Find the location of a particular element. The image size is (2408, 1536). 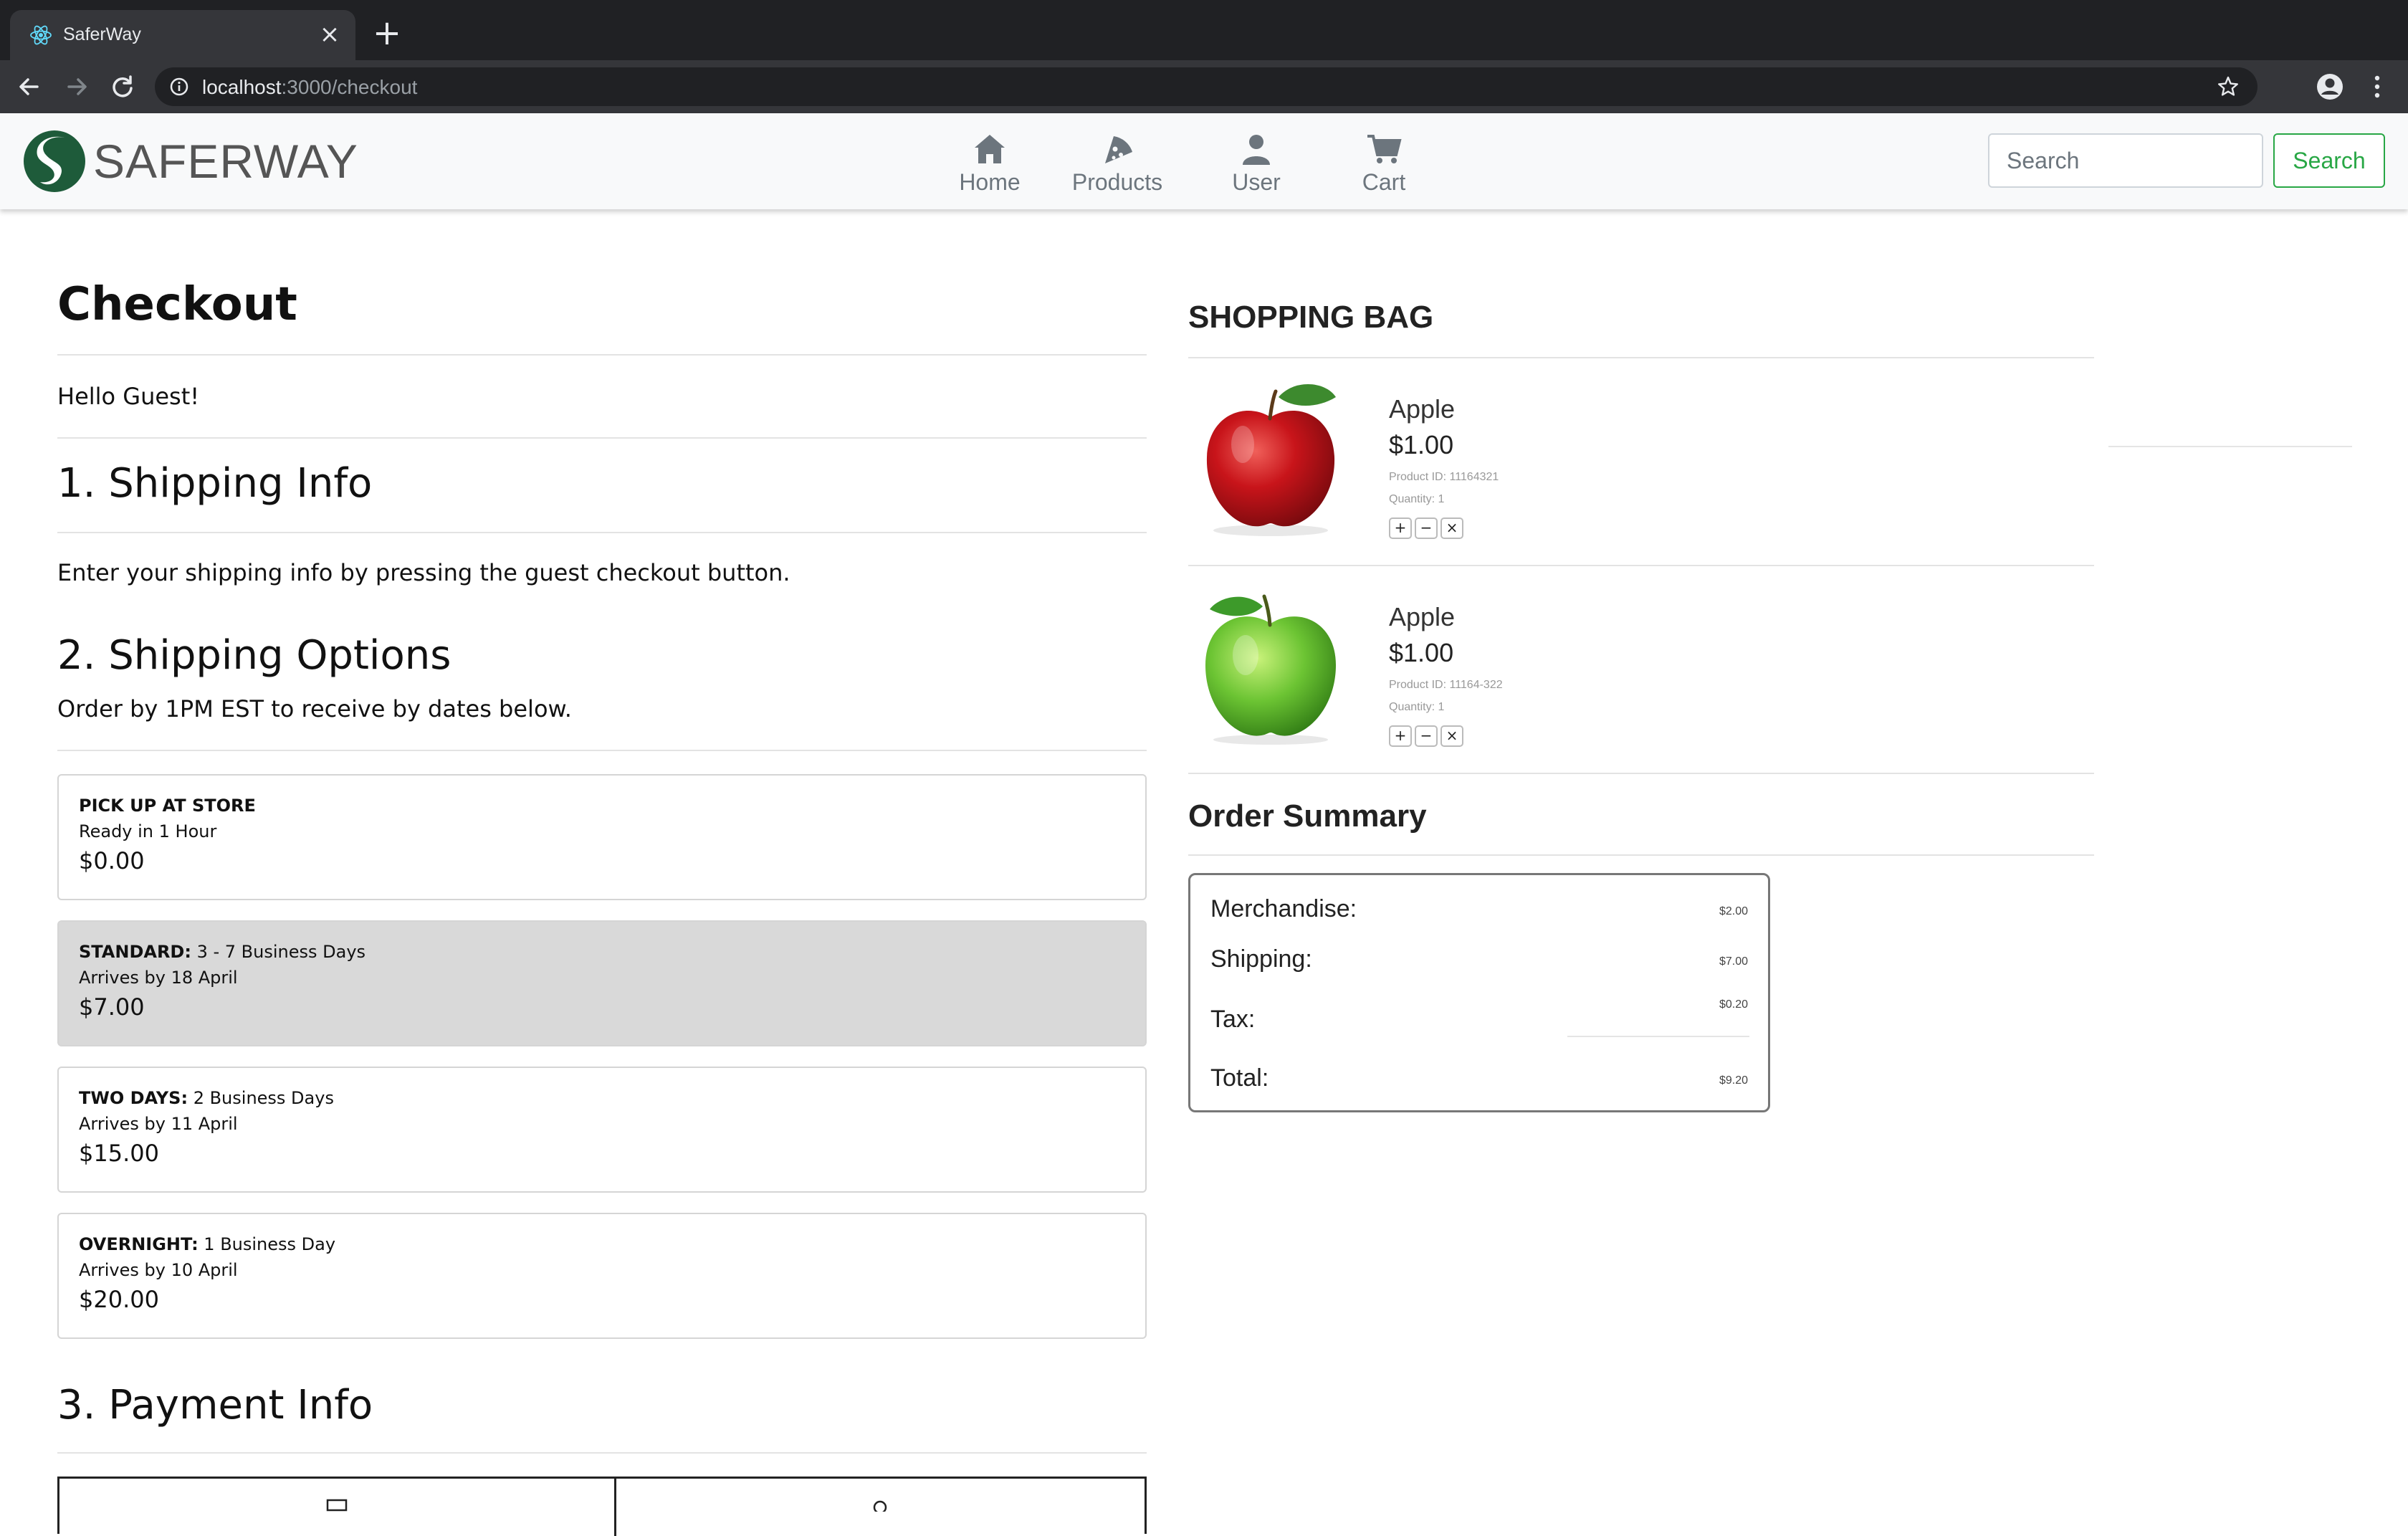

merchandise-label: Merchandise: is located at coordinates (1283, 909).